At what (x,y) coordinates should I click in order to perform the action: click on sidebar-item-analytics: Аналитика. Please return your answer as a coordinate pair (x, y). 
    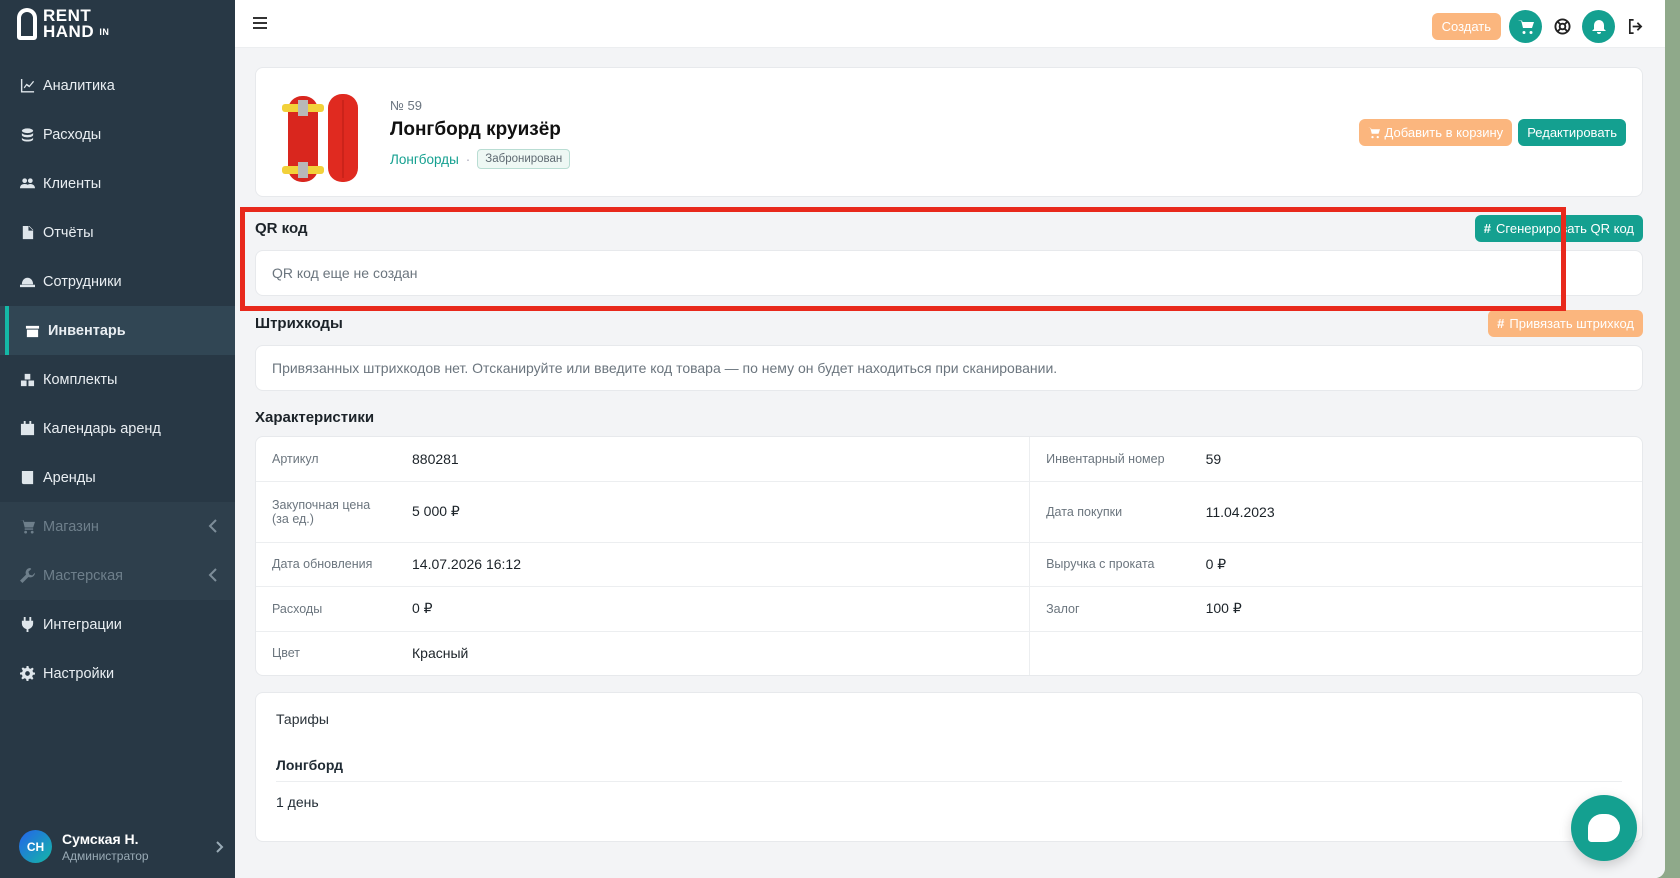
    Looking at the image, I should click on (117, 85).